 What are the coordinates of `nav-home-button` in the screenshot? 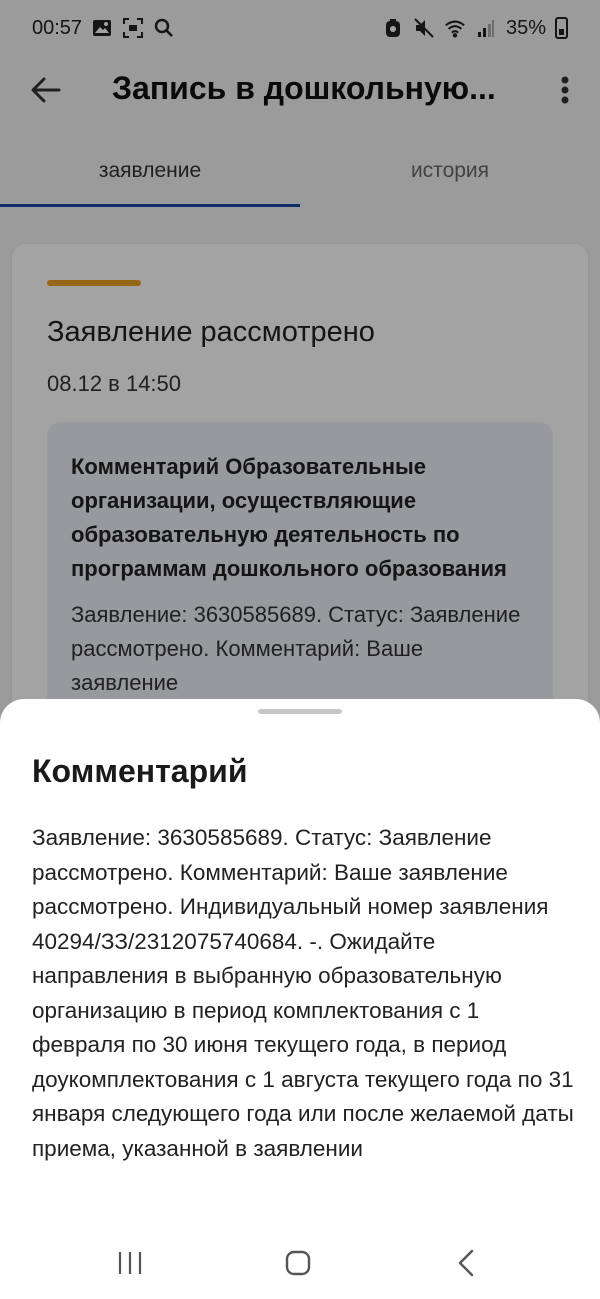 It's located at (298, 1263).